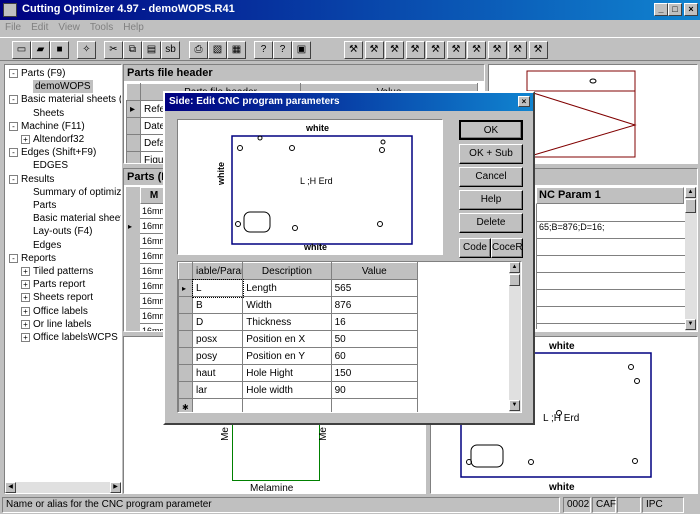 This screenshot has width=700, height=514. What do you see at coordinates (263, 50) in the screenshot?
I see `help-icon: ?` at bounding box center [263, 50].